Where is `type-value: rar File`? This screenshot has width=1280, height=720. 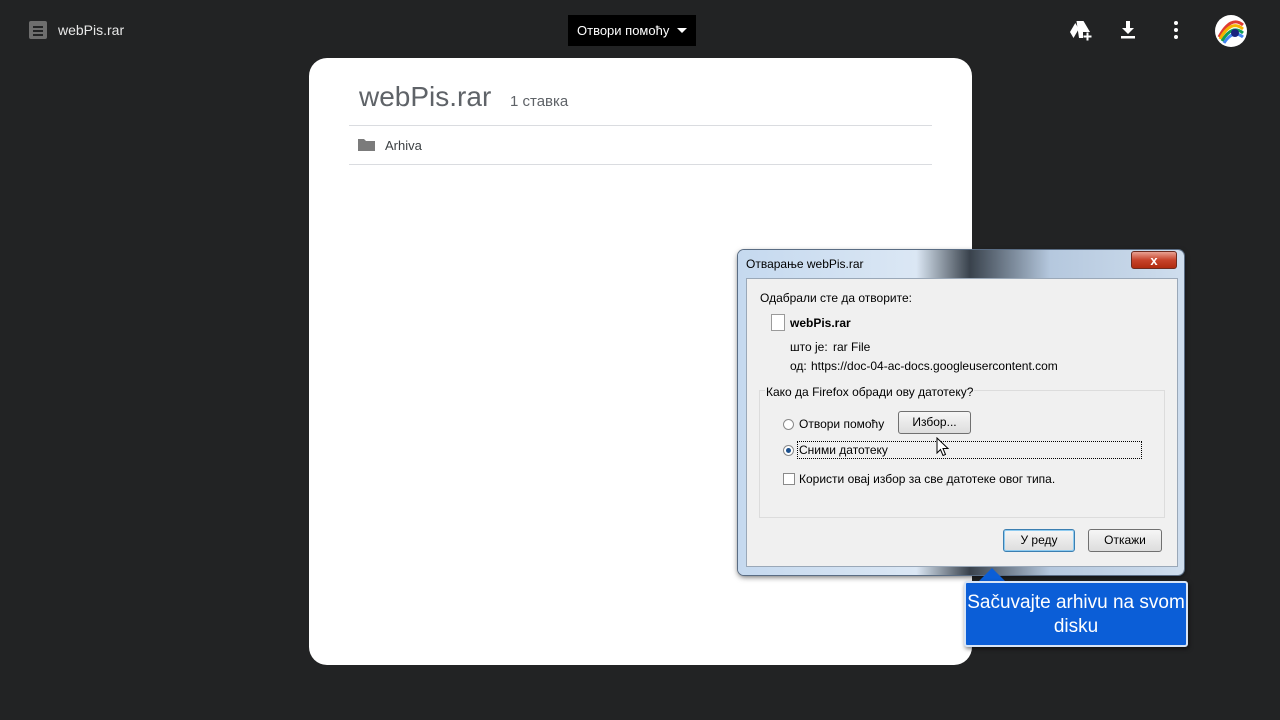 type-value: rar File is located at coordinates (852, 347).